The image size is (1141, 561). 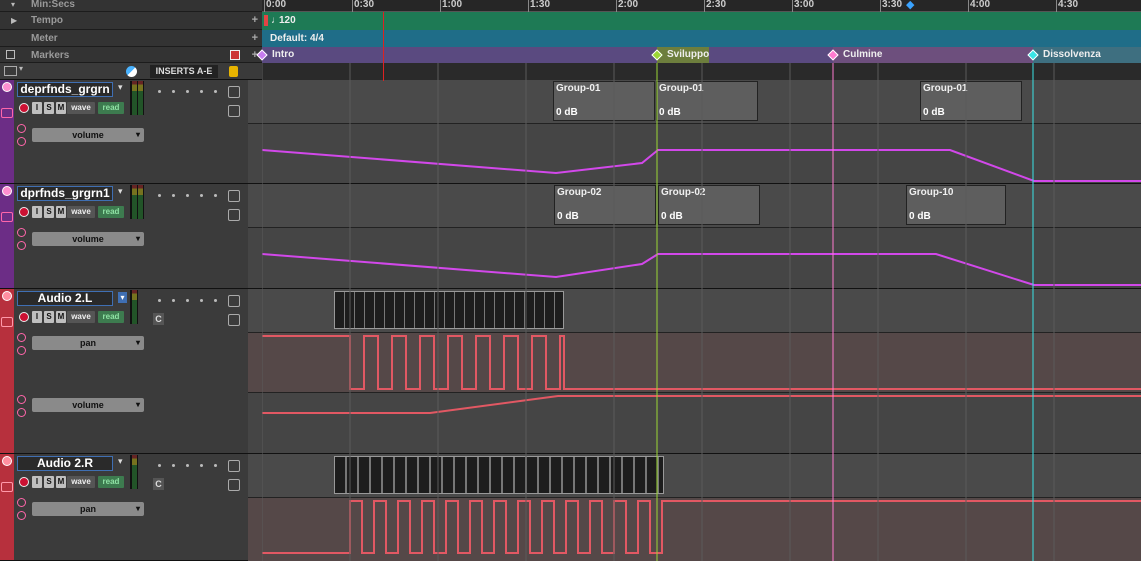 What do you see at coordinates (65, 89) in the screenshot?
I see `track-name: deprfnds_grgrn` at bounding box center [65, 89].